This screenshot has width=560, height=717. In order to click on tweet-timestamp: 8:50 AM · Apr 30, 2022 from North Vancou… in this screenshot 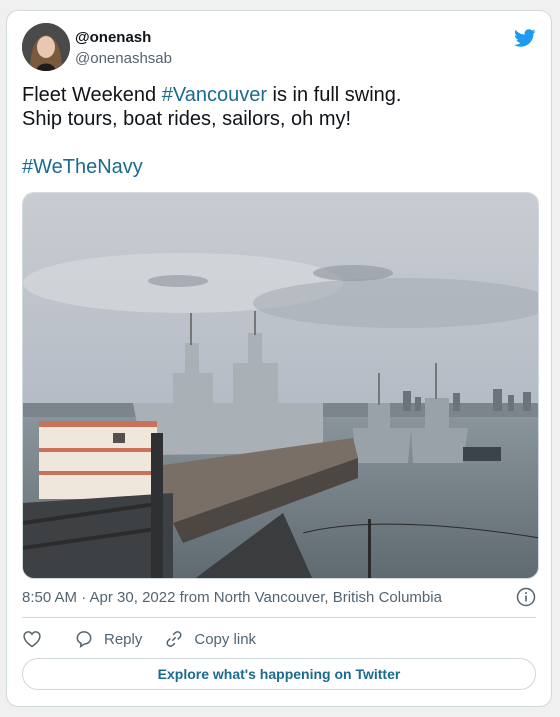, I will do `click(232, 597)`.